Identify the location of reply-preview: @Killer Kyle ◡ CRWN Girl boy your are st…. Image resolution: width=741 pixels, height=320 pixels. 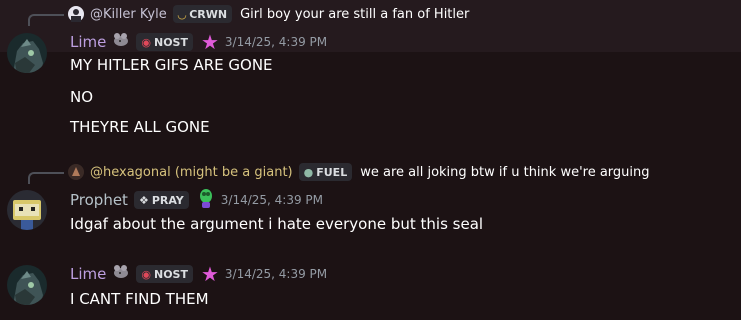
(268, 14).